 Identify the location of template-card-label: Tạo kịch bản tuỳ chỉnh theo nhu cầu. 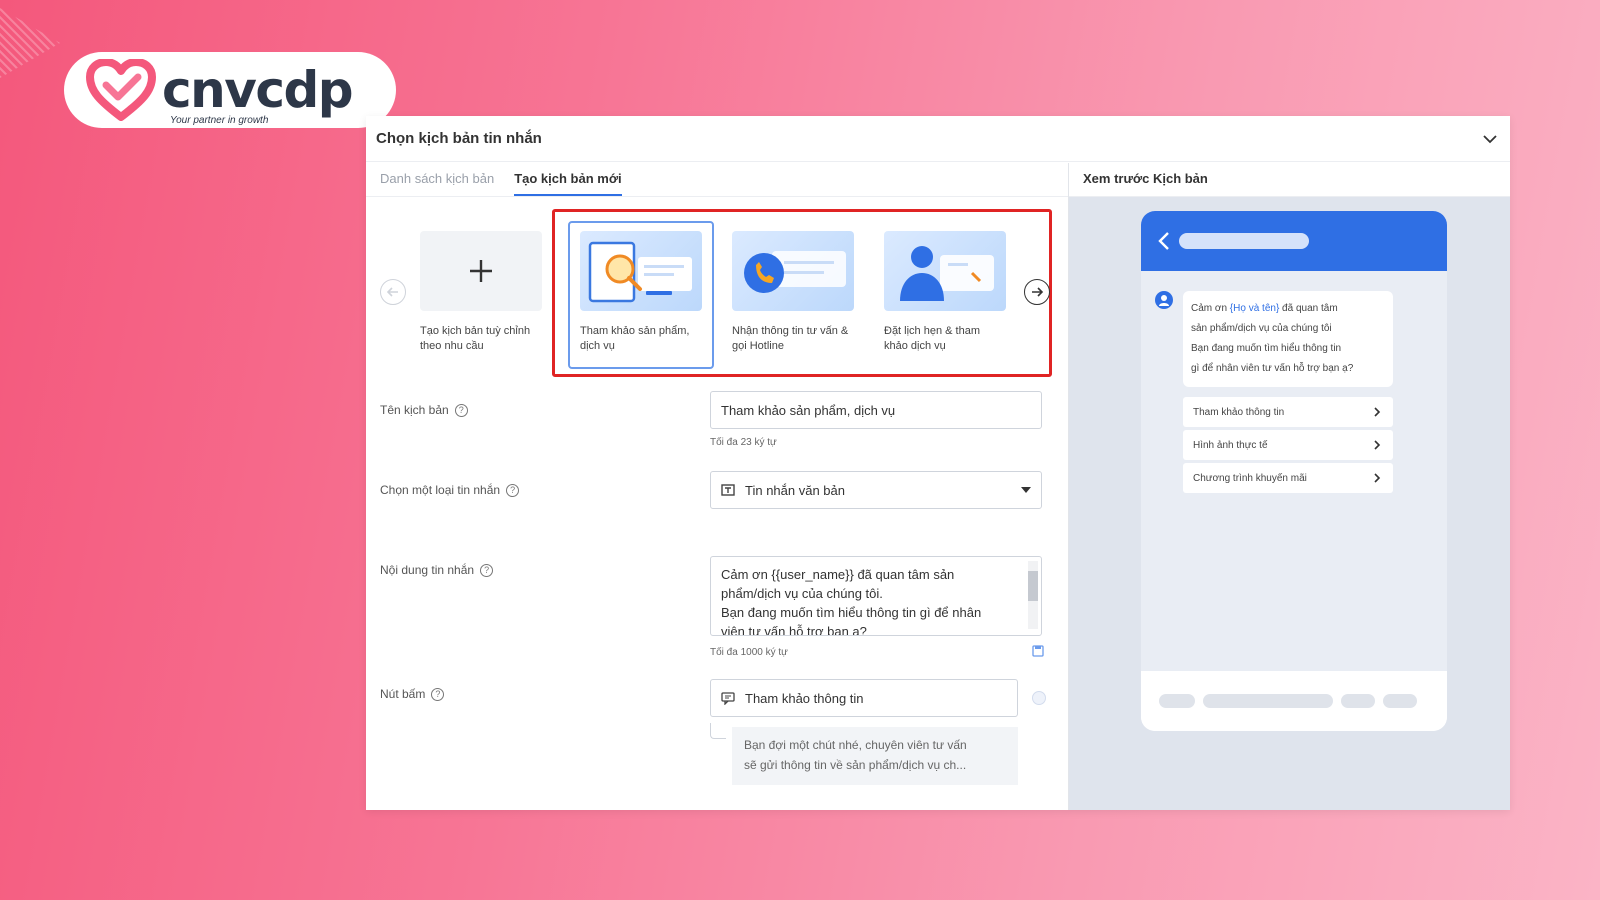
(475, 338).